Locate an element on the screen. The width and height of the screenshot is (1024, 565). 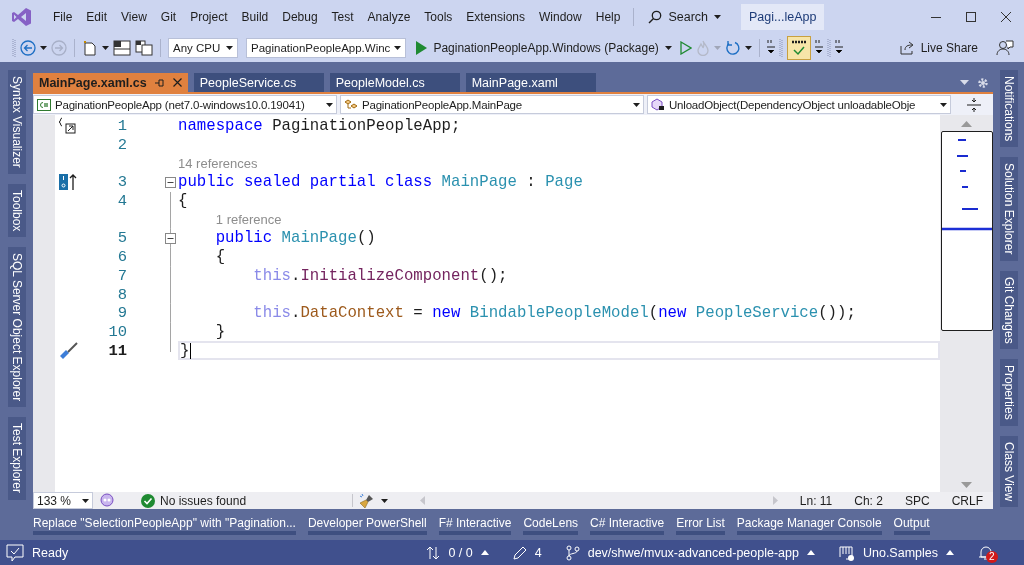
startup-project-dropdown: PaginationPeopleApp.Winc is located at coordinates (326, 47).